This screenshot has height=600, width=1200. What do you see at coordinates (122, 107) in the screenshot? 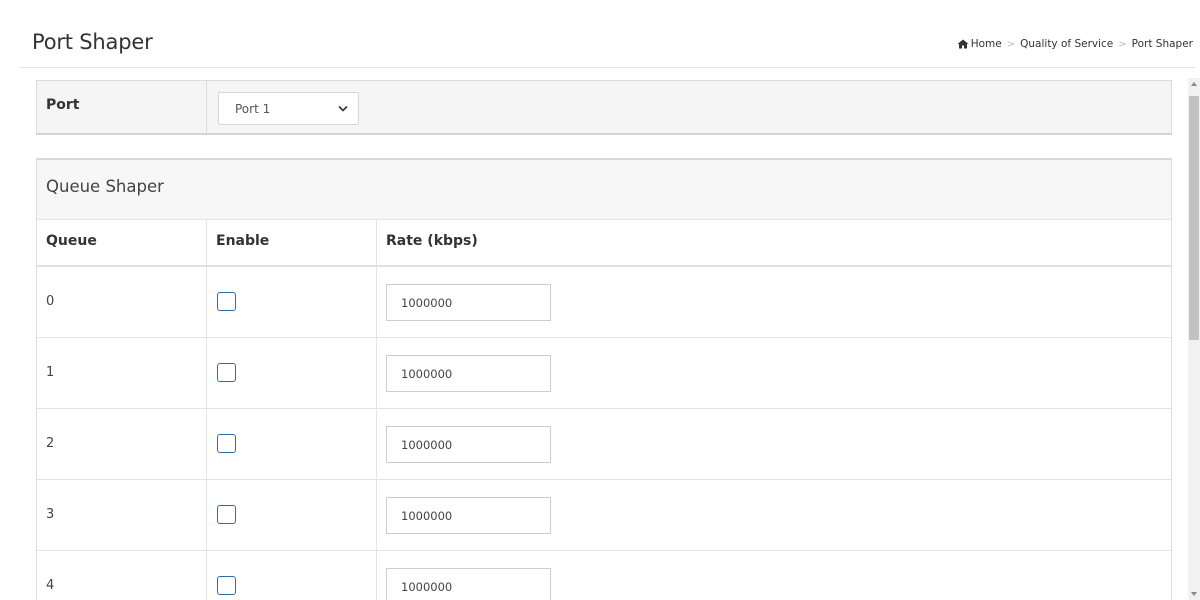
I see `port-label-cell: Port` at bounding box center [122, 107].